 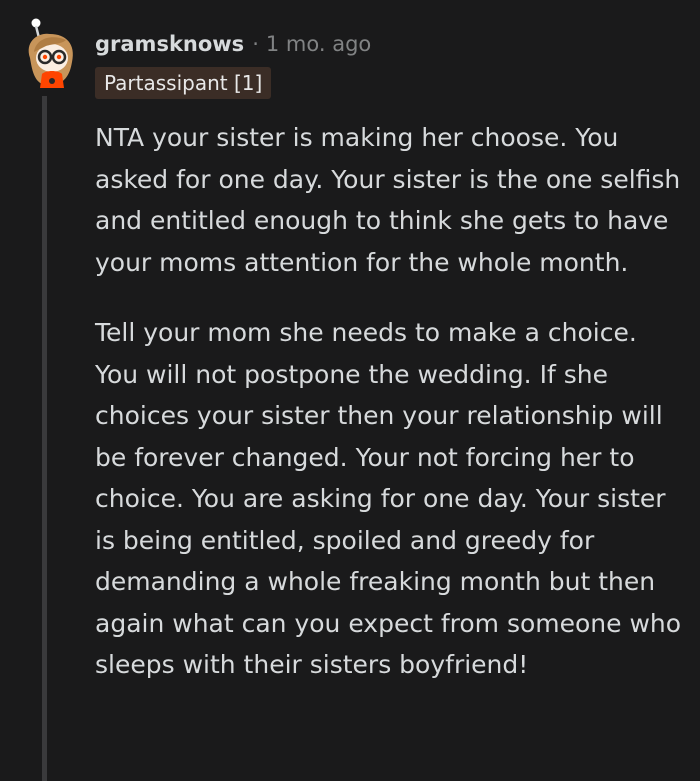 I want to click on user-avatar, so click(x=51, y=54).